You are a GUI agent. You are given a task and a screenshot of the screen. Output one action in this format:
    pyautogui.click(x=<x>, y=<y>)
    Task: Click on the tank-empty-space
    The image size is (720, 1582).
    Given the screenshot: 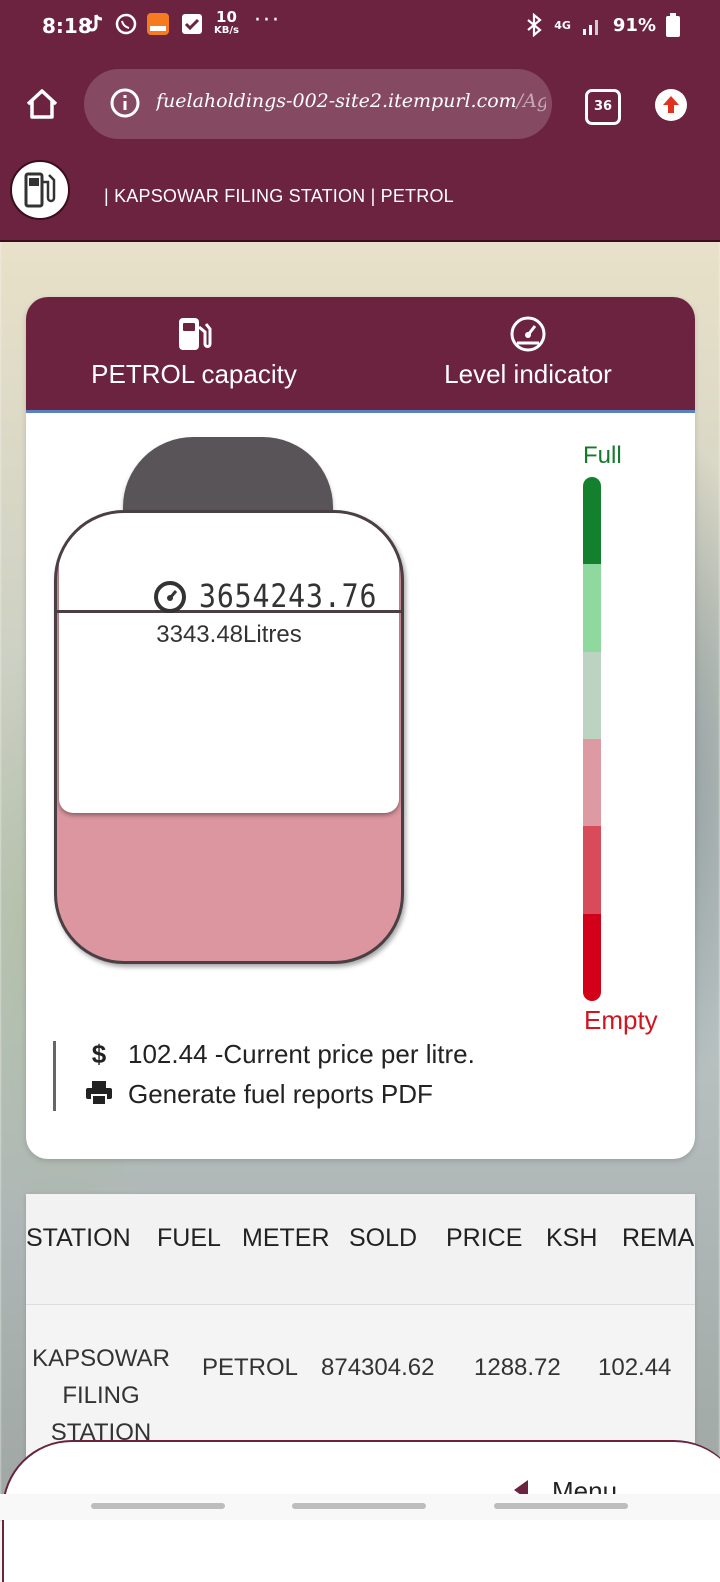 What is the action you would take?
    pyautogui.click(x=229, y=663)
    